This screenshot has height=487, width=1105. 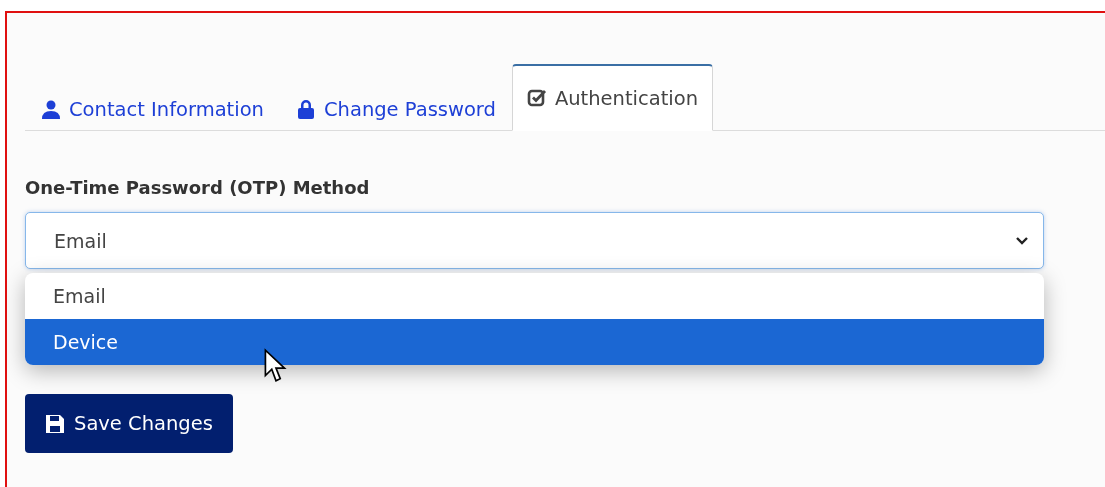 I want to click on dropdown-option: Device, so click(x=534, y=342).